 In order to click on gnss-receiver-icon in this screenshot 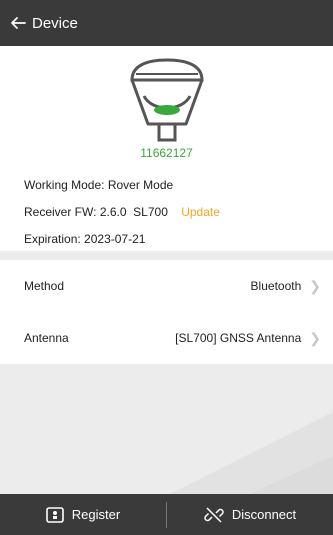, I will do `click(167, 100)`.